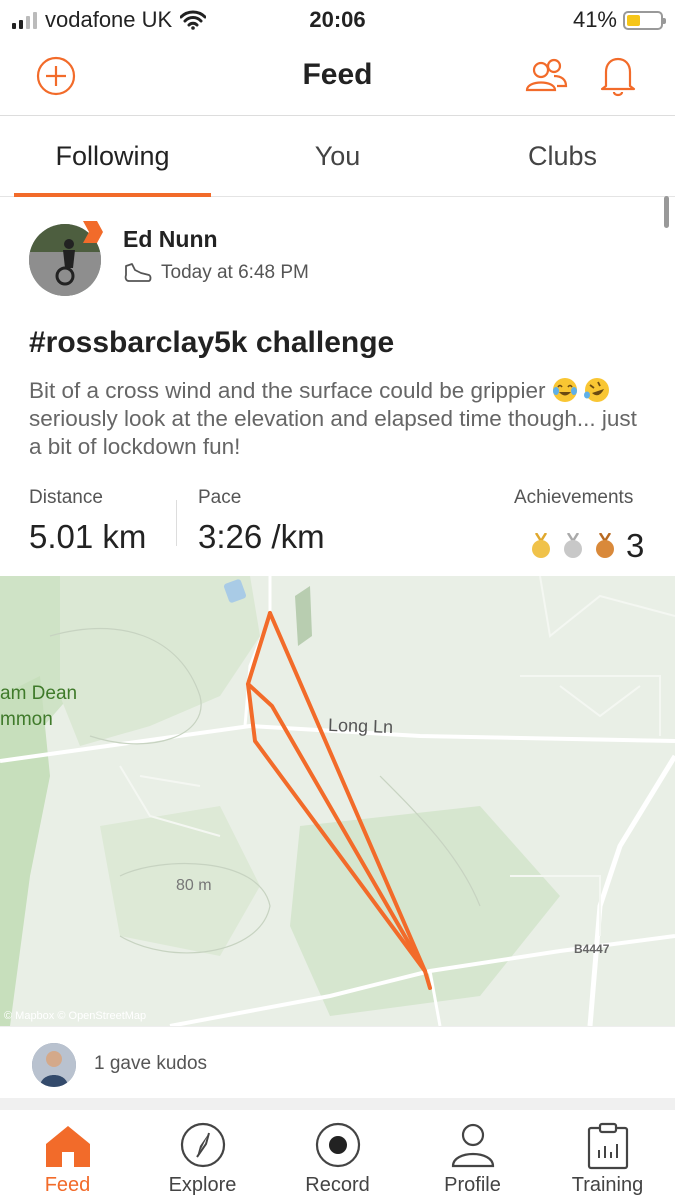 Image resolution: width=675 pixels, height=1200 pixels. What do you see at coordinates (93, 232) in the screenshot?
I see `subscriber-badge-icon` at bounding box center [93, 232].